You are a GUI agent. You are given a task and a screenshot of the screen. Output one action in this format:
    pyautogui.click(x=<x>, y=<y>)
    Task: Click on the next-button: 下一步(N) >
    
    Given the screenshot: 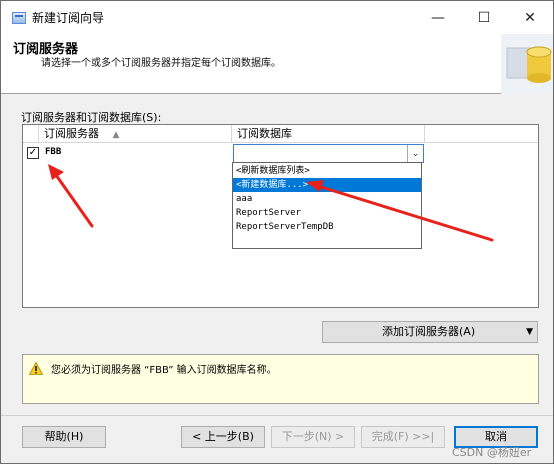 What is the action you would take?
    pyautogui.click(x=313, y=437)
    